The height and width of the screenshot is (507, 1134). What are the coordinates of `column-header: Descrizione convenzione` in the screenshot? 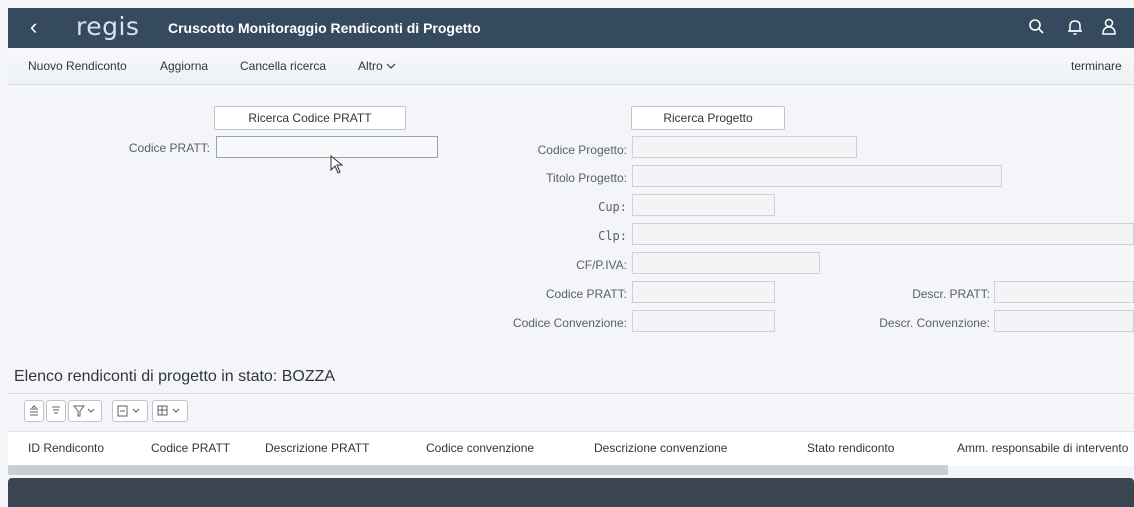 It's located at (660, 448).